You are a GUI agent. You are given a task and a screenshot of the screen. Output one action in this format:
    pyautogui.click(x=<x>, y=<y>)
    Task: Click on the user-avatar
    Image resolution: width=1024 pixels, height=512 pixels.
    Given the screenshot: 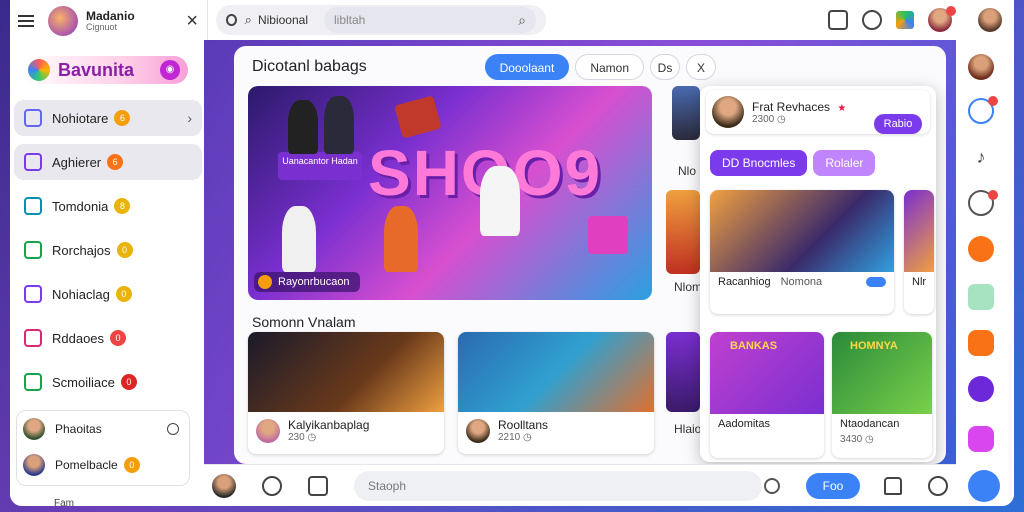 What is the action you would take?
    pyautogui.click(x=224, y=485)
    